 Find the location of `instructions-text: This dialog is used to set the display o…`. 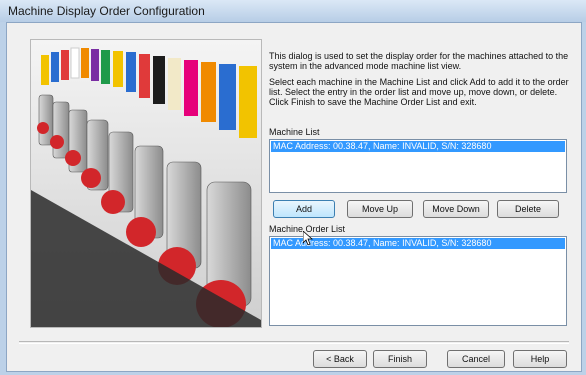

instructions-text: This dialog is used to set the display o… is located at coordinates (419, 82).